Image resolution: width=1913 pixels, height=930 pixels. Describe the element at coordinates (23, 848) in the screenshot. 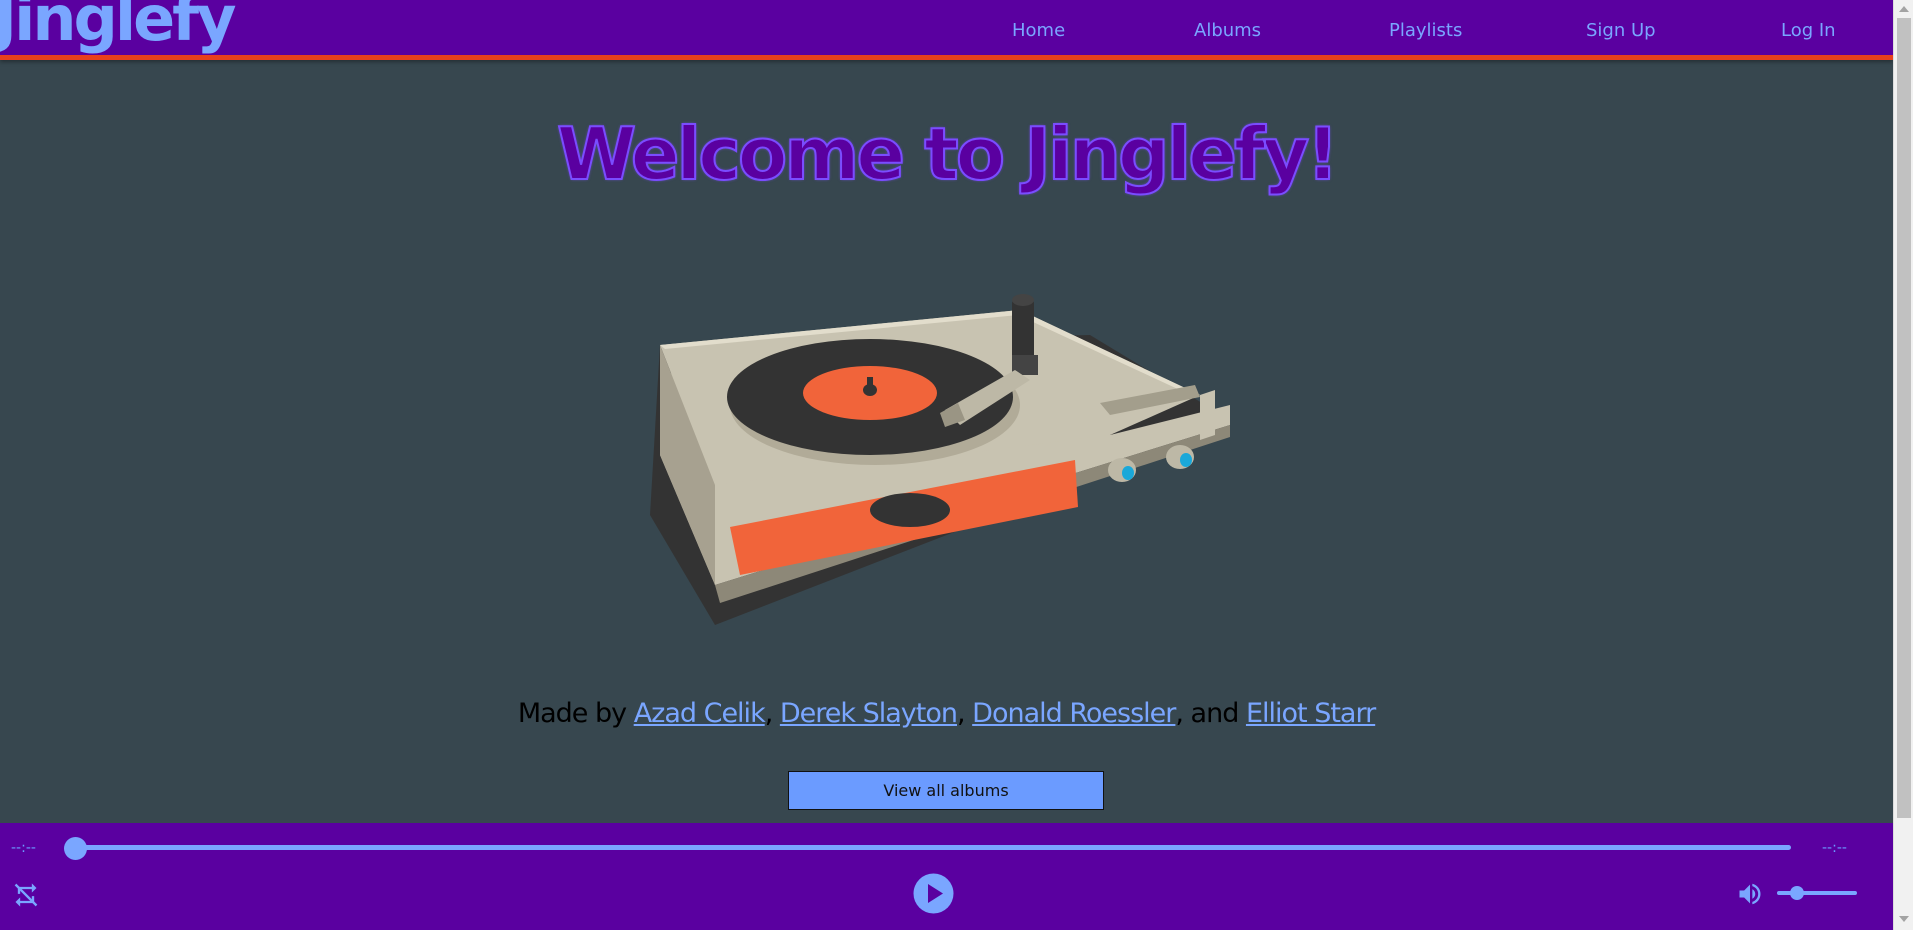

I see `current-time: --:--` at that location.